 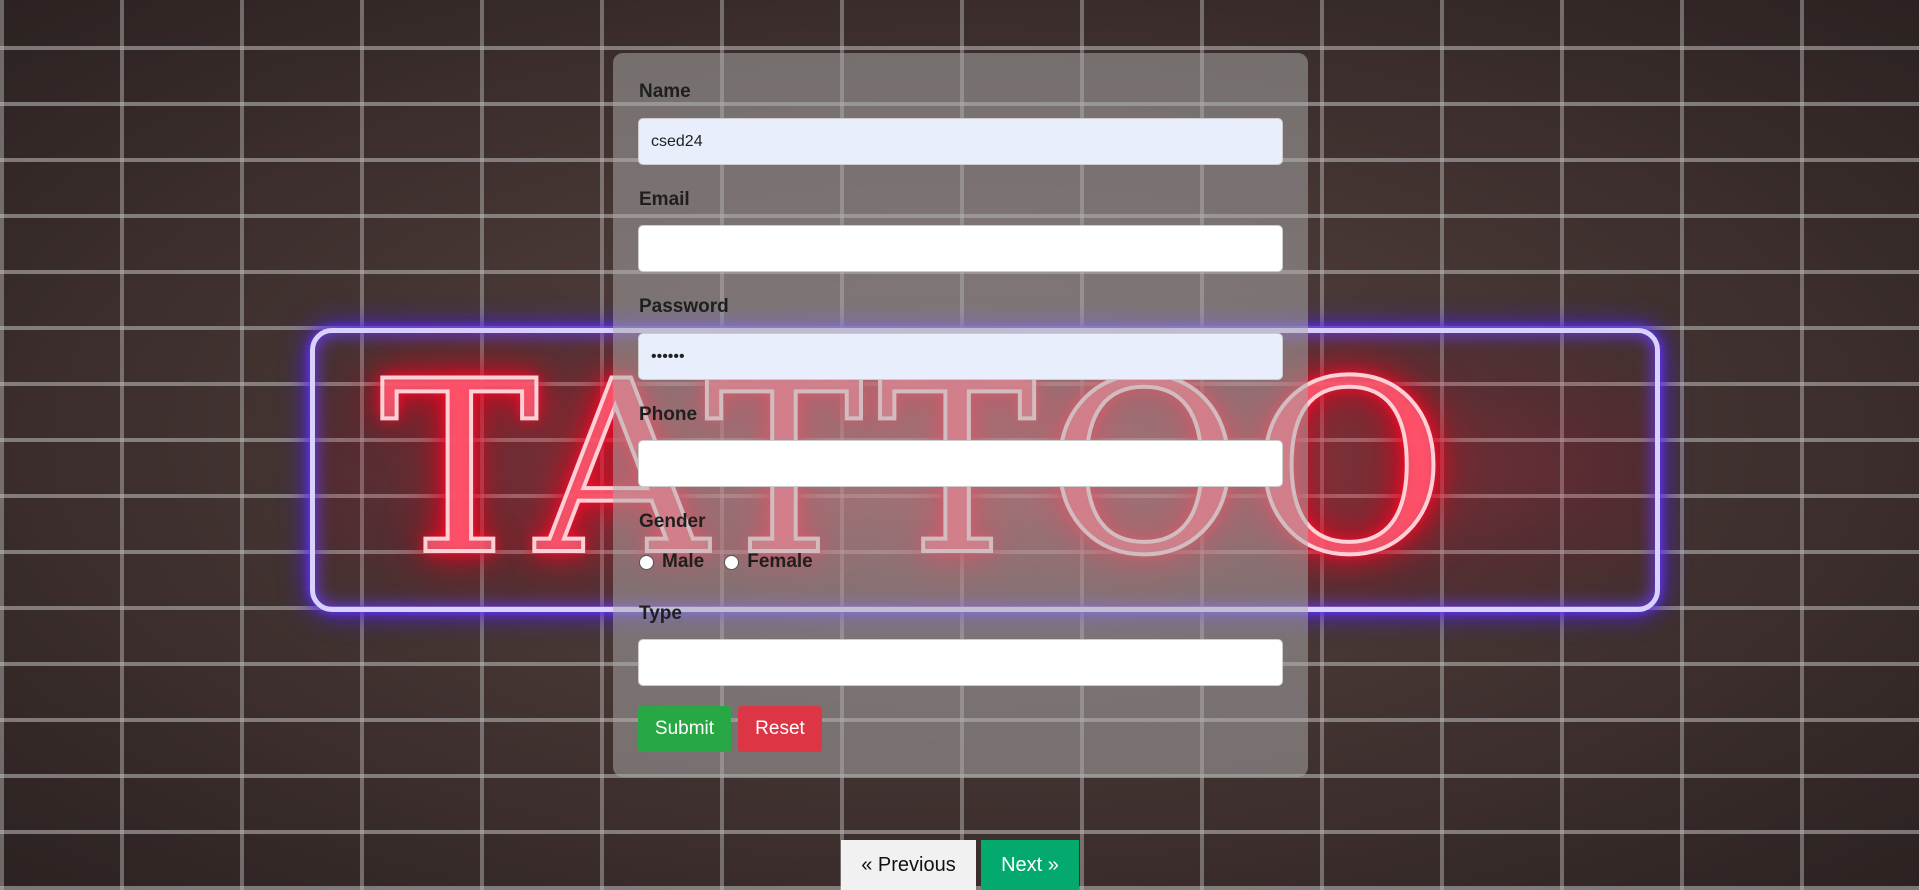 I want to click on next-page-link: Next », so click(x=1030, y=865).